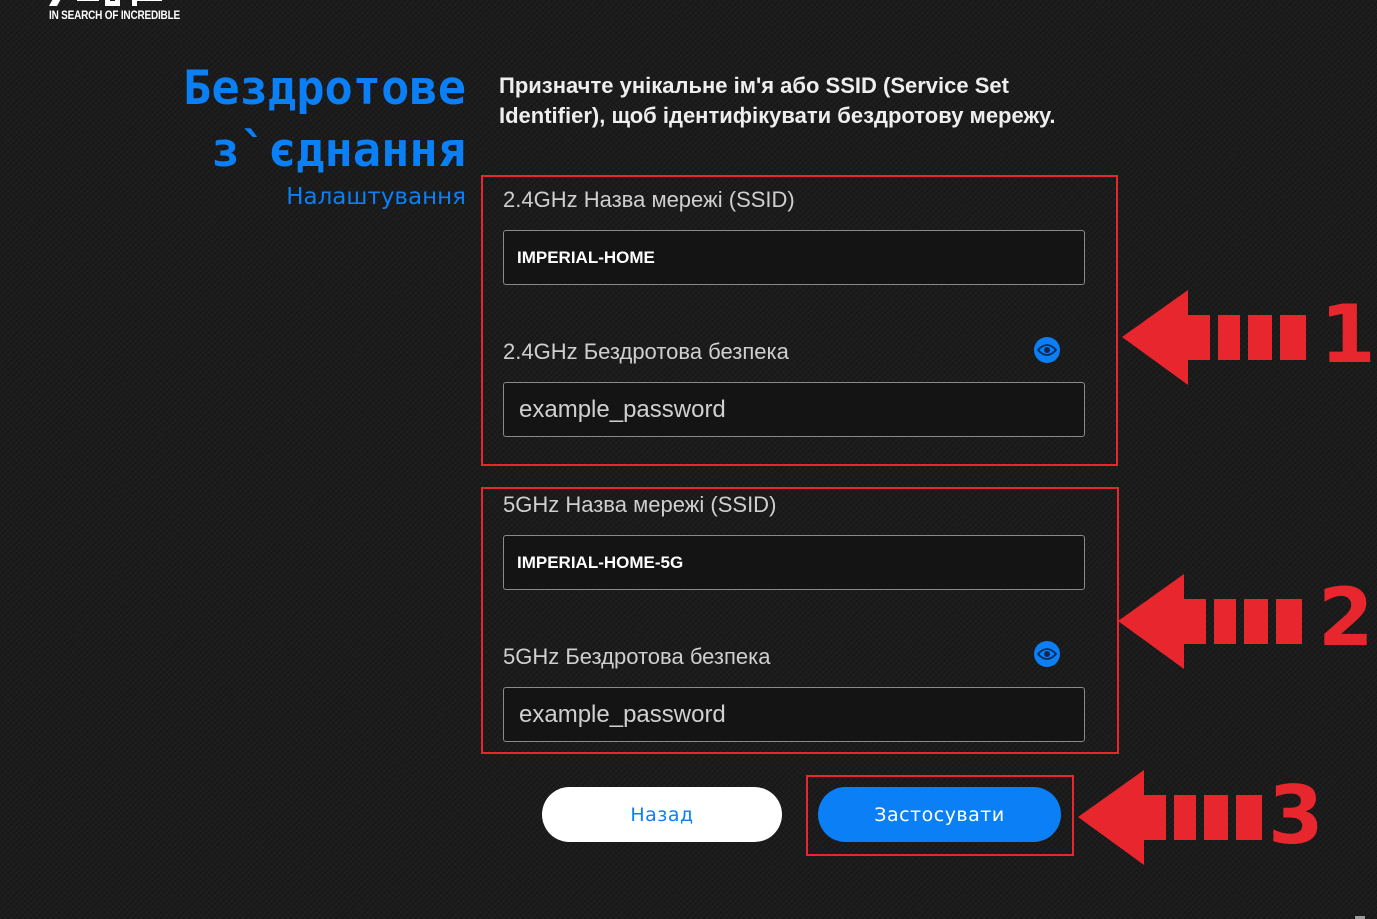 This screenshot has height=919, width=1377. I want to click on page-heading: Бездротове з`єднання Налаштування, so click(324, 134).